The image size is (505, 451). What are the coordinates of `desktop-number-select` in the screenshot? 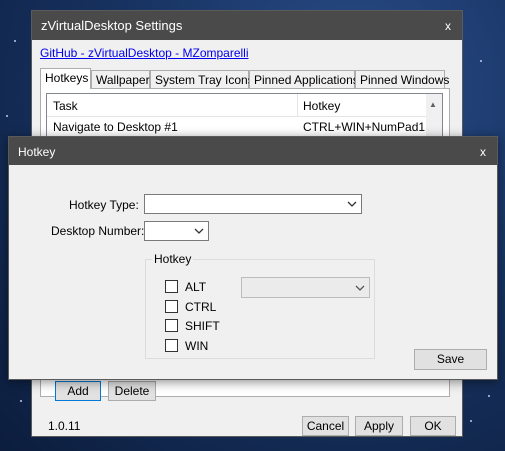 It's located at (176, 231).